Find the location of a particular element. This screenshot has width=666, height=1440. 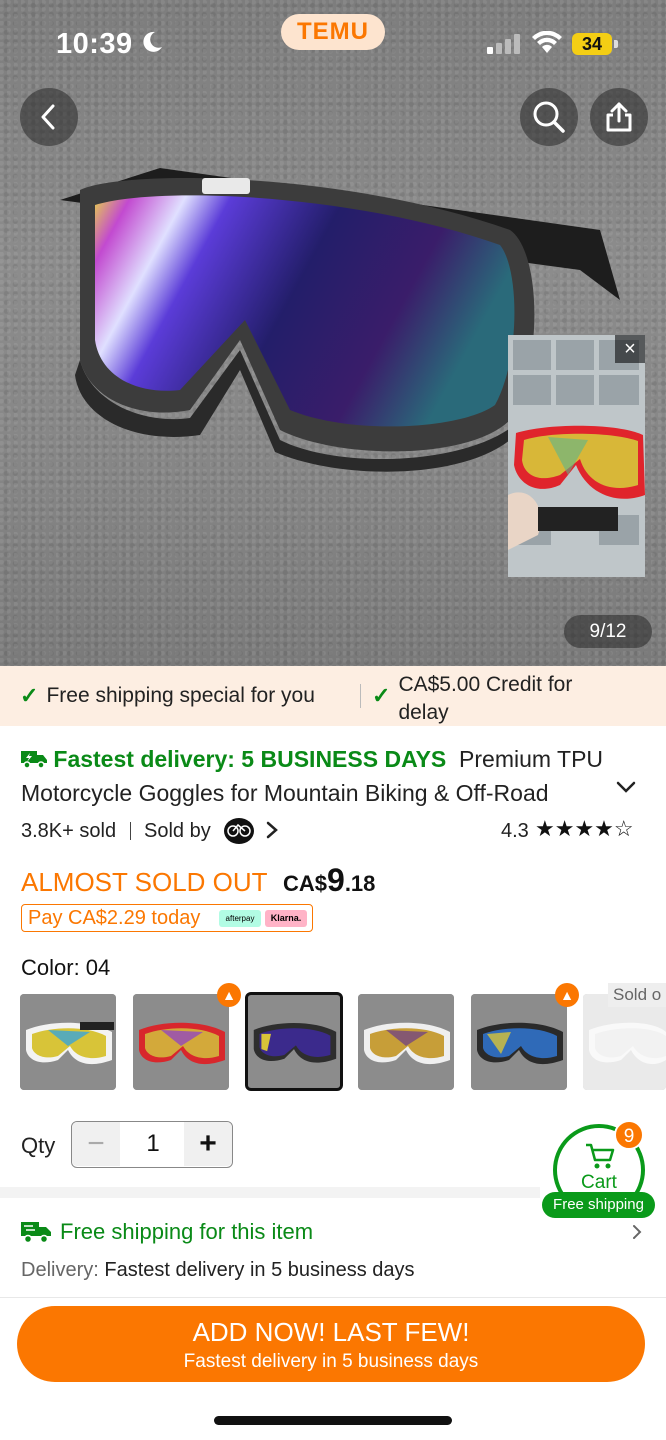

video-frame-image is located at coordinates (576, 456).